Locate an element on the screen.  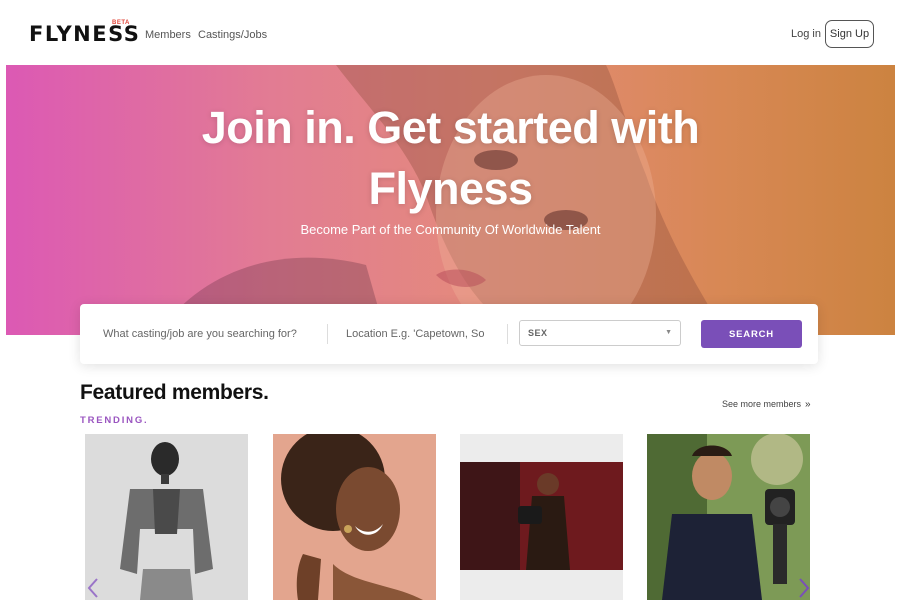
featured-members-title: Featured members. is located at coordinates (174, 392).